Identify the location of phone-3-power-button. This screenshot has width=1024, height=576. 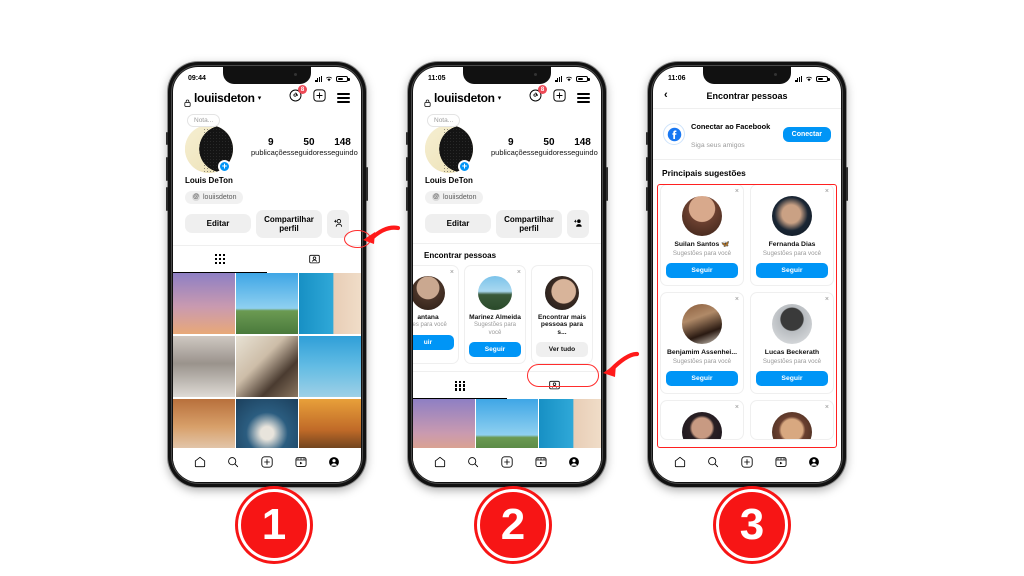
(847, 184).